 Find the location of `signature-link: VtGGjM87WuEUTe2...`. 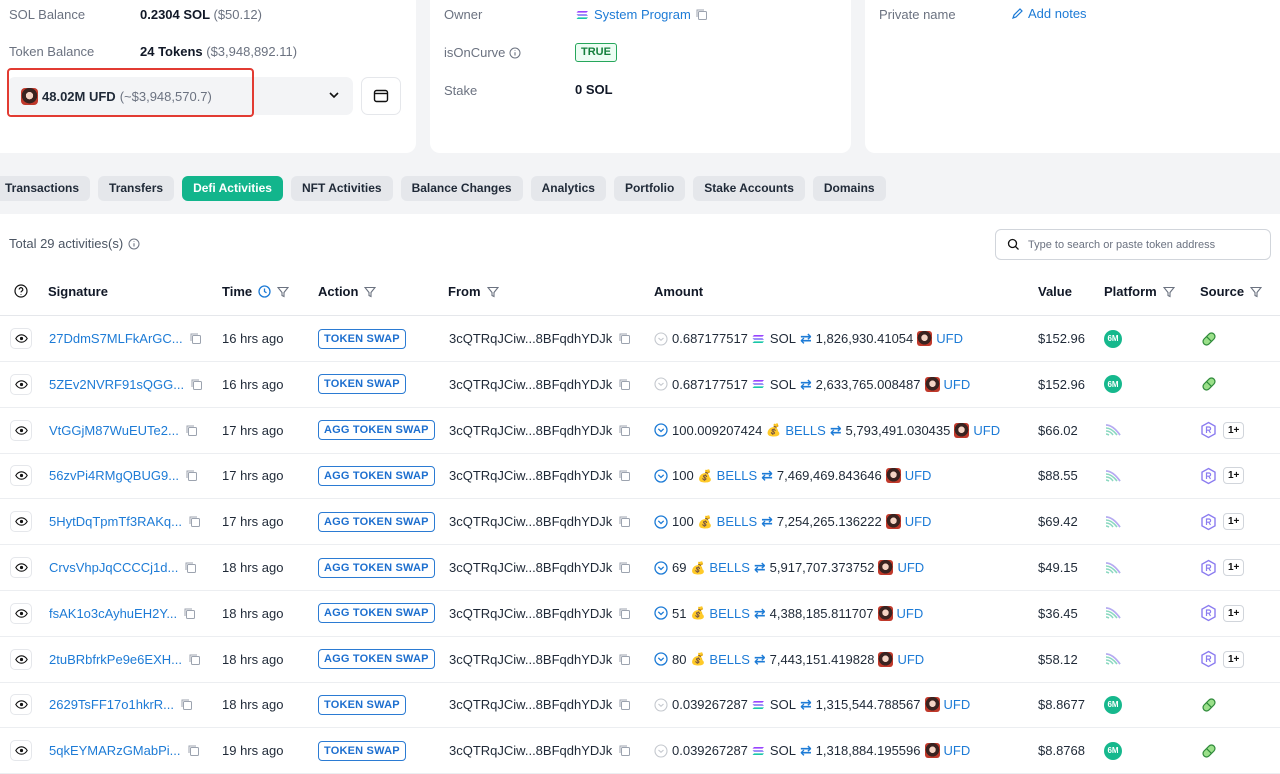

signature-link: VtGGjM87WuEUTe2... is located at coordinates (114, 430).